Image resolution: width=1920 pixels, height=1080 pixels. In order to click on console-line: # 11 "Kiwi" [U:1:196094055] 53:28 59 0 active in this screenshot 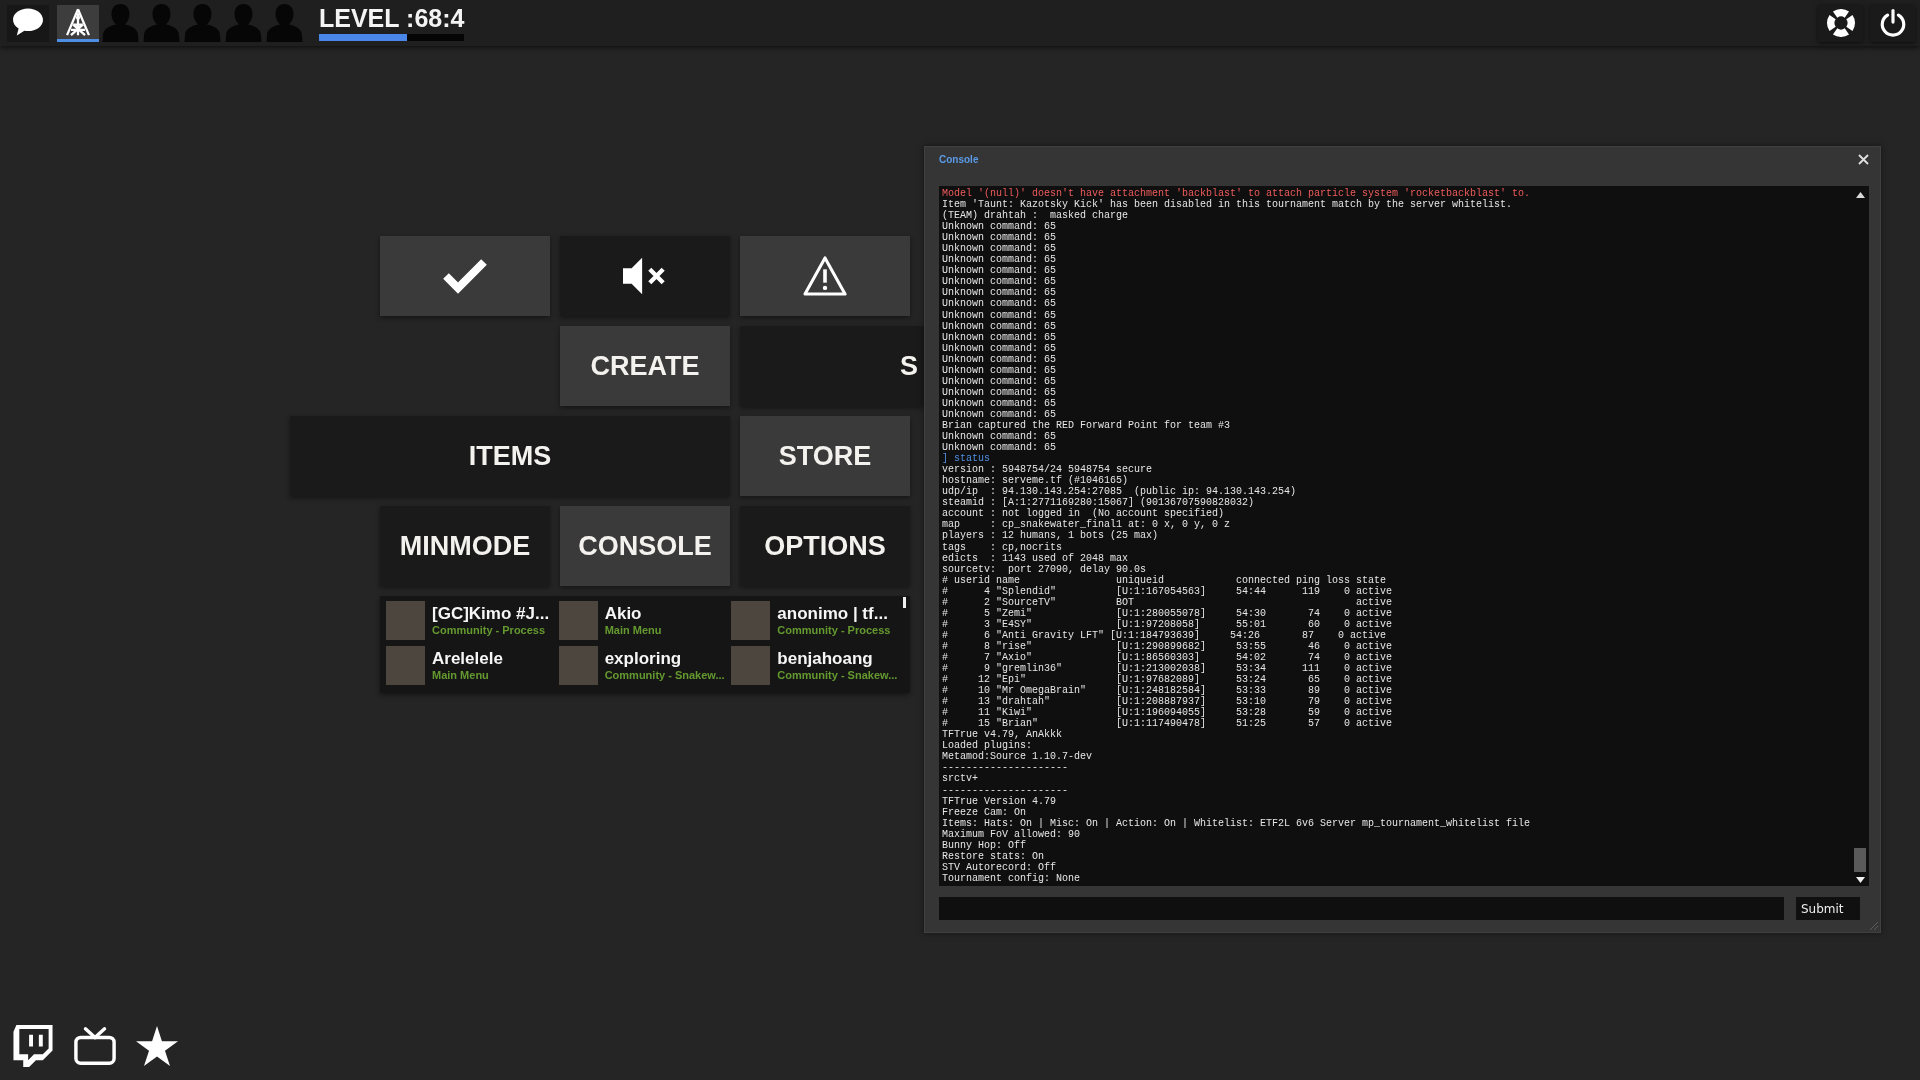, I will do `click(1167, 713)`.